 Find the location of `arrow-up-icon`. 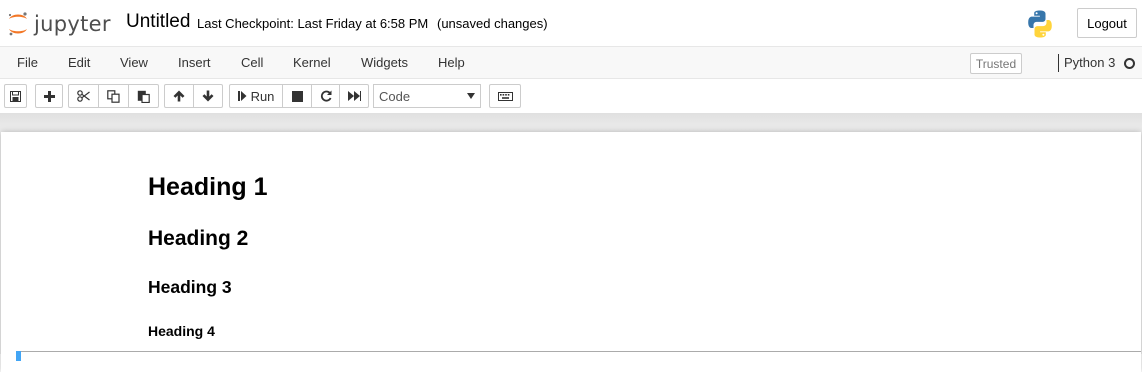

arrow-up-icon is located at coordinates (179, 96).